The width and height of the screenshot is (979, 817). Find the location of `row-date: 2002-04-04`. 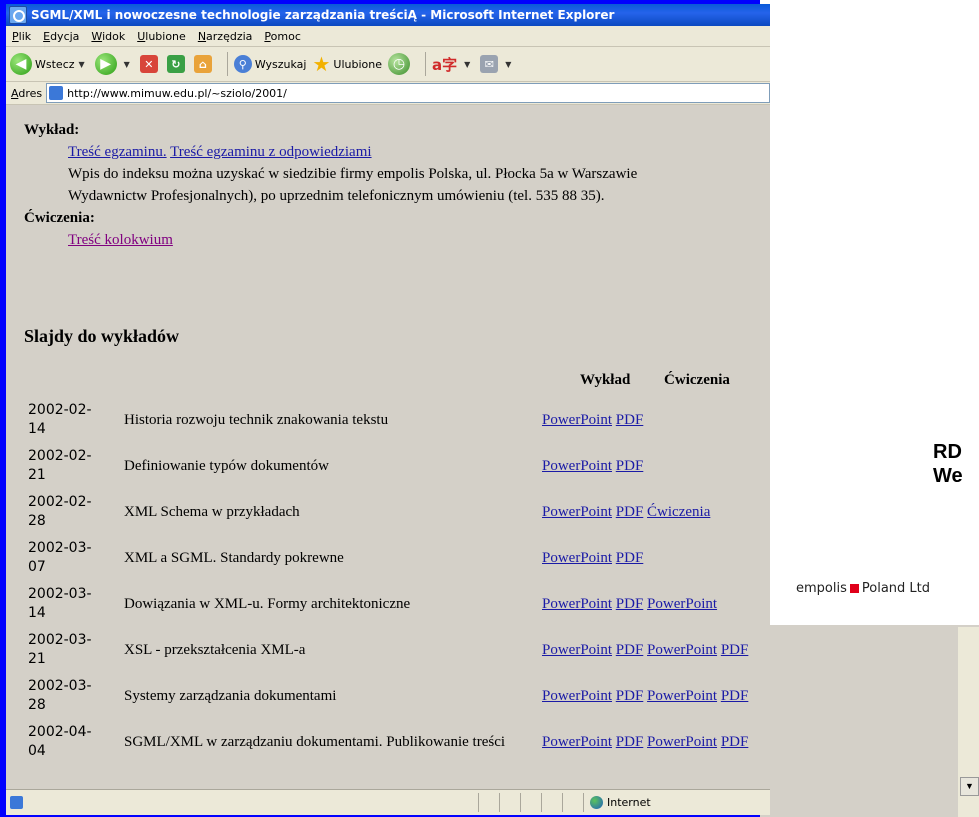

row-date: 2002-04-04 is located at coordinates (72, 742).